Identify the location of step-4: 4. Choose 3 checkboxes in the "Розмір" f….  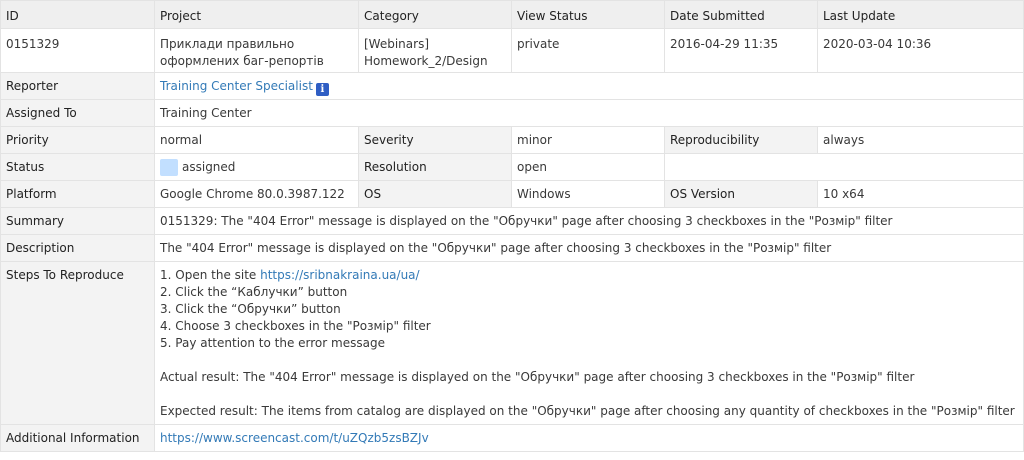
(295, 326).